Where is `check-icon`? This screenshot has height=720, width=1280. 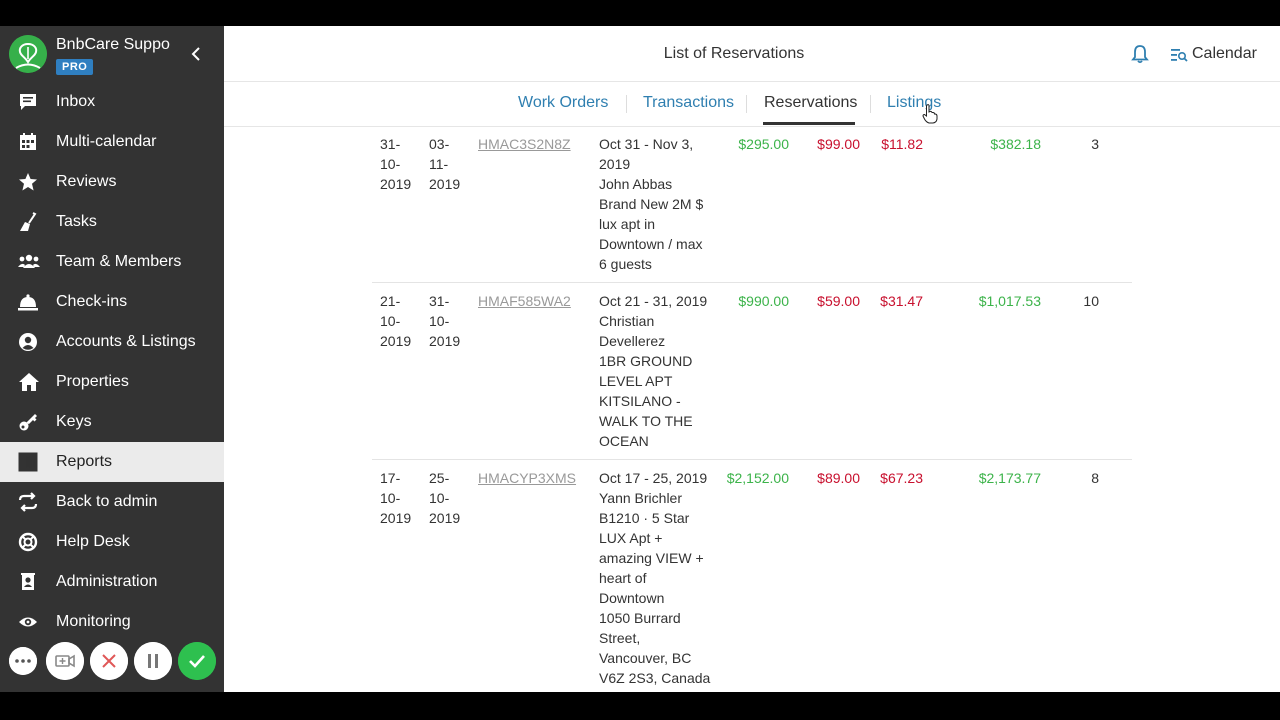 check-icon is located at coordinates (197, 661).